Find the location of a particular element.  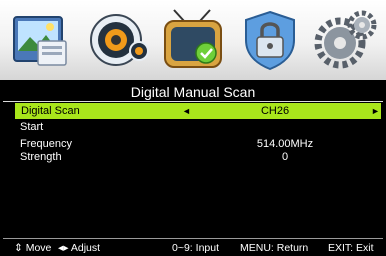

start-label: Start is located at coordinates (32, 127).